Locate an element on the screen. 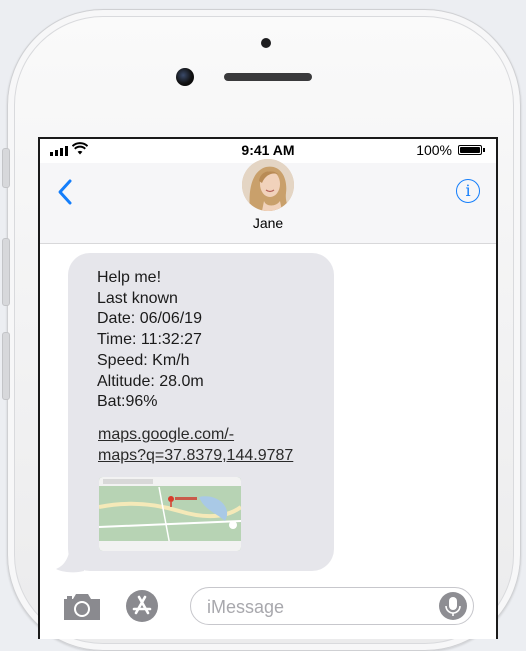 The width and height of the screenshot is (526, 651). maps-link-line: maps?q=37.8379,144.9787 is located at coordinates (196, 455).